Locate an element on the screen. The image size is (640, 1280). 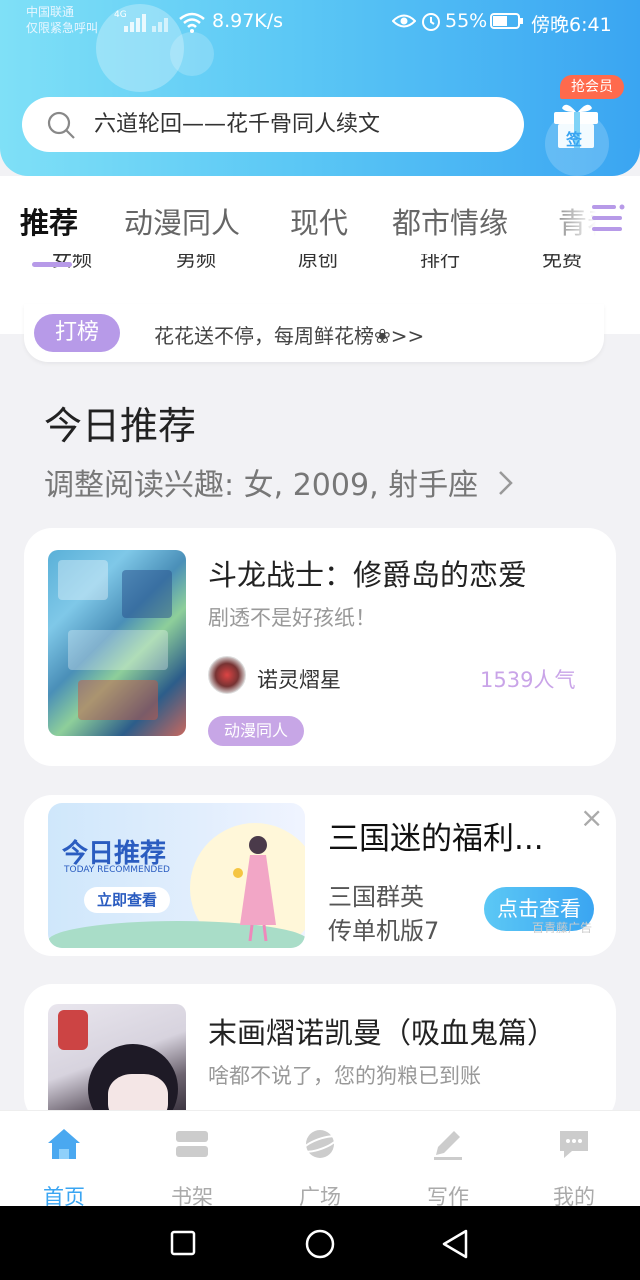
search-bar: 六道轮回——花千骨同人续文 is located at coordinates (273, 124).